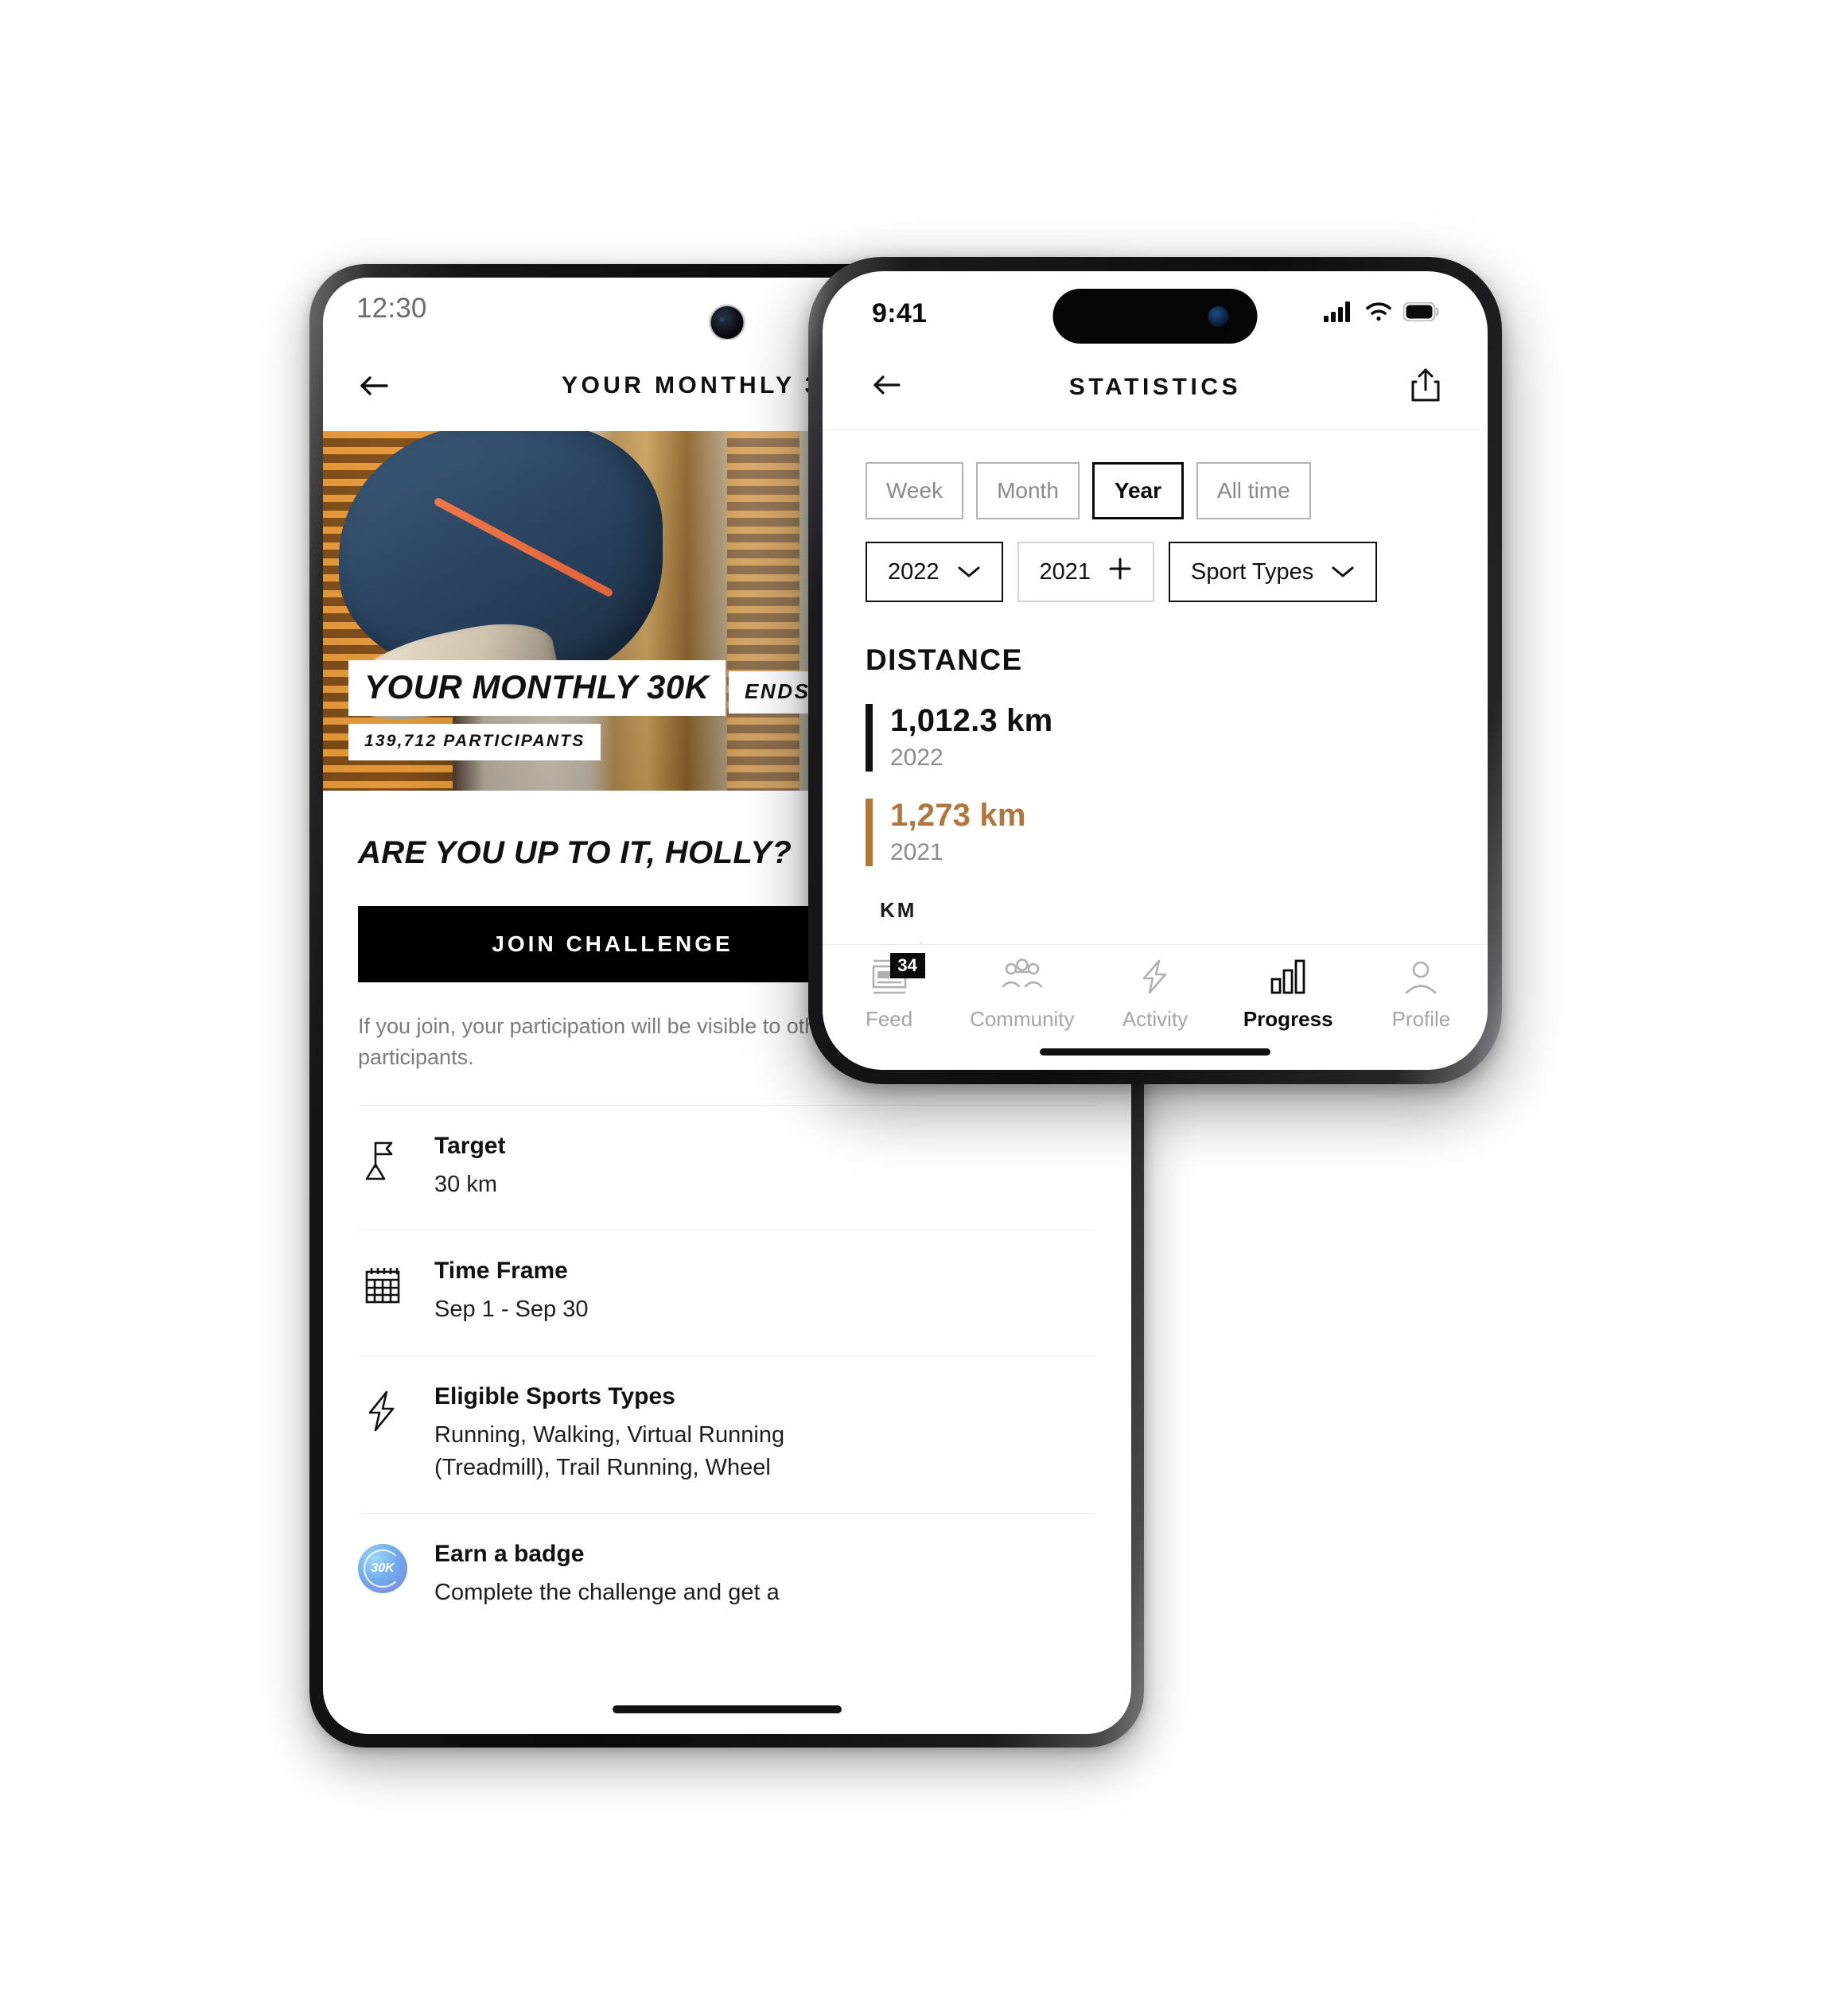 The width and height of the screenshot is (1848, 2014). I want to click on join-challenge-button: JOIN CHALLENGE, so click(612, 944).